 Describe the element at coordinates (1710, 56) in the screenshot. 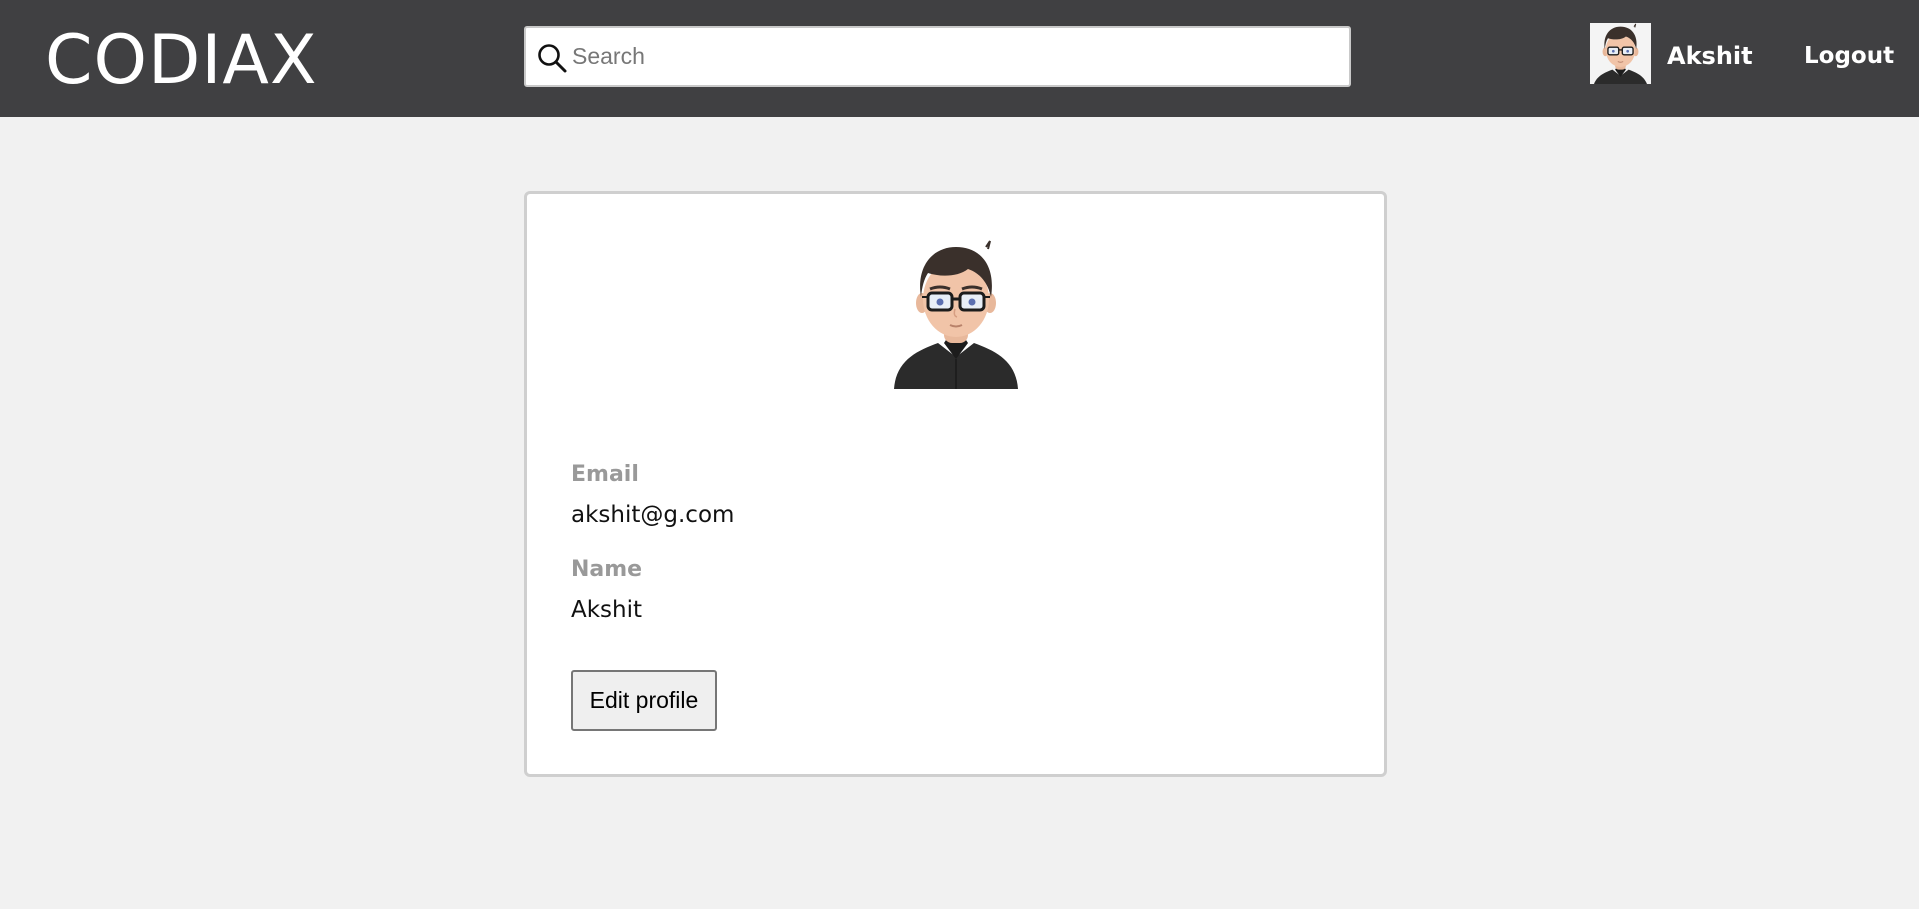

I see `nav-username: Akshit` at that location.